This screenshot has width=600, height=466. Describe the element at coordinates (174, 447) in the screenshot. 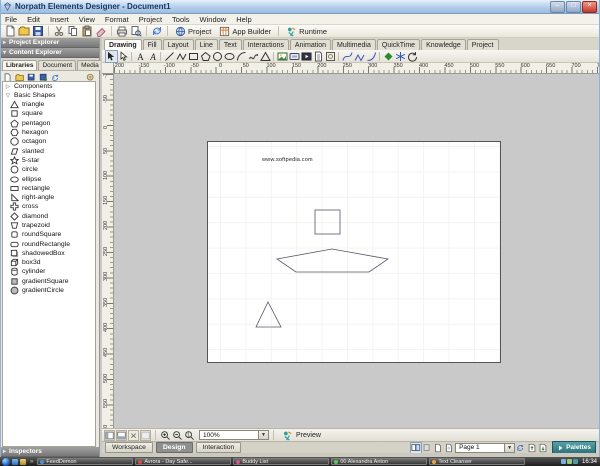

I see `mode-tab-design: Design` at that location.